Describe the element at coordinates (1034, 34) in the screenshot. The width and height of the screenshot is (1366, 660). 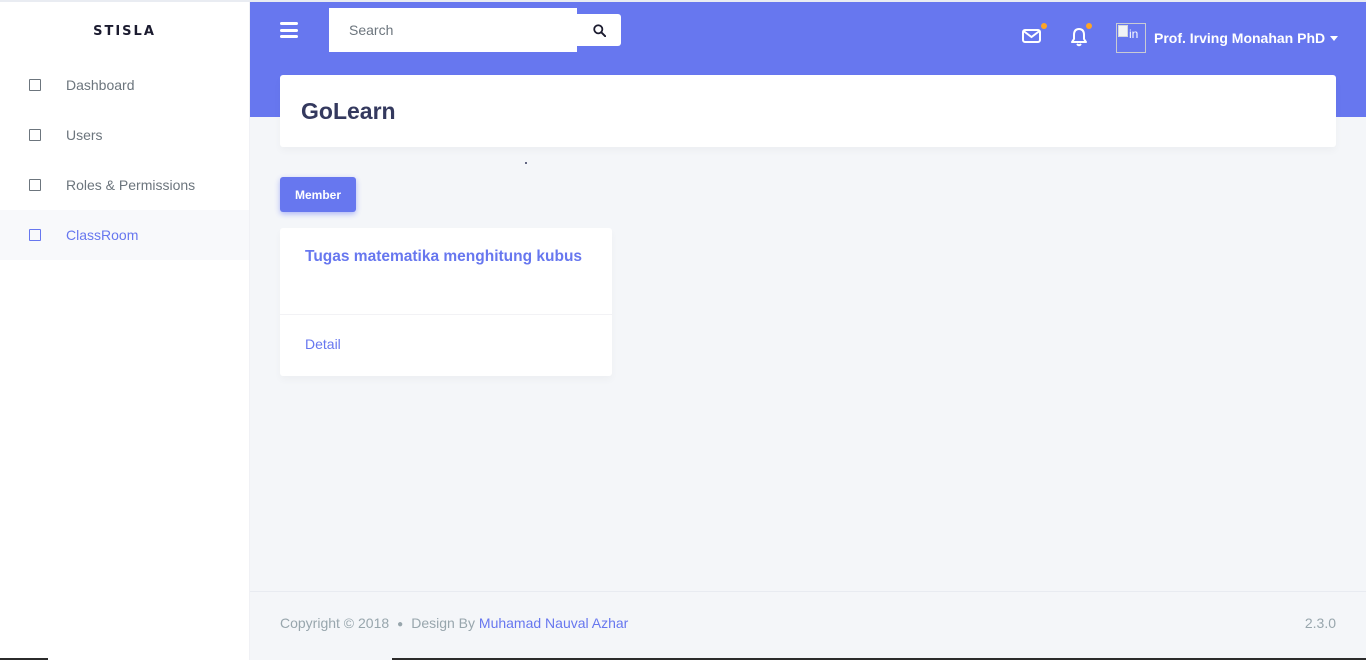
I see `envelope-icon` at that location.